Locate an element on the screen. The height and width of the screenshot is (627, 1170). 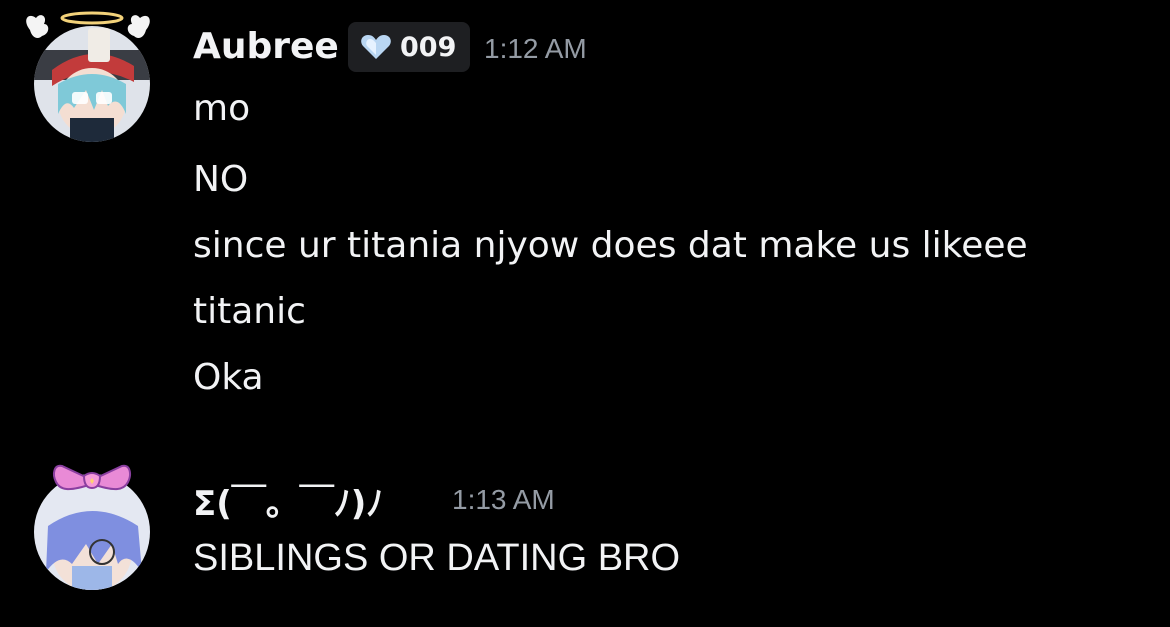
message-line-5: Oka is located at coordinates (228, 377).